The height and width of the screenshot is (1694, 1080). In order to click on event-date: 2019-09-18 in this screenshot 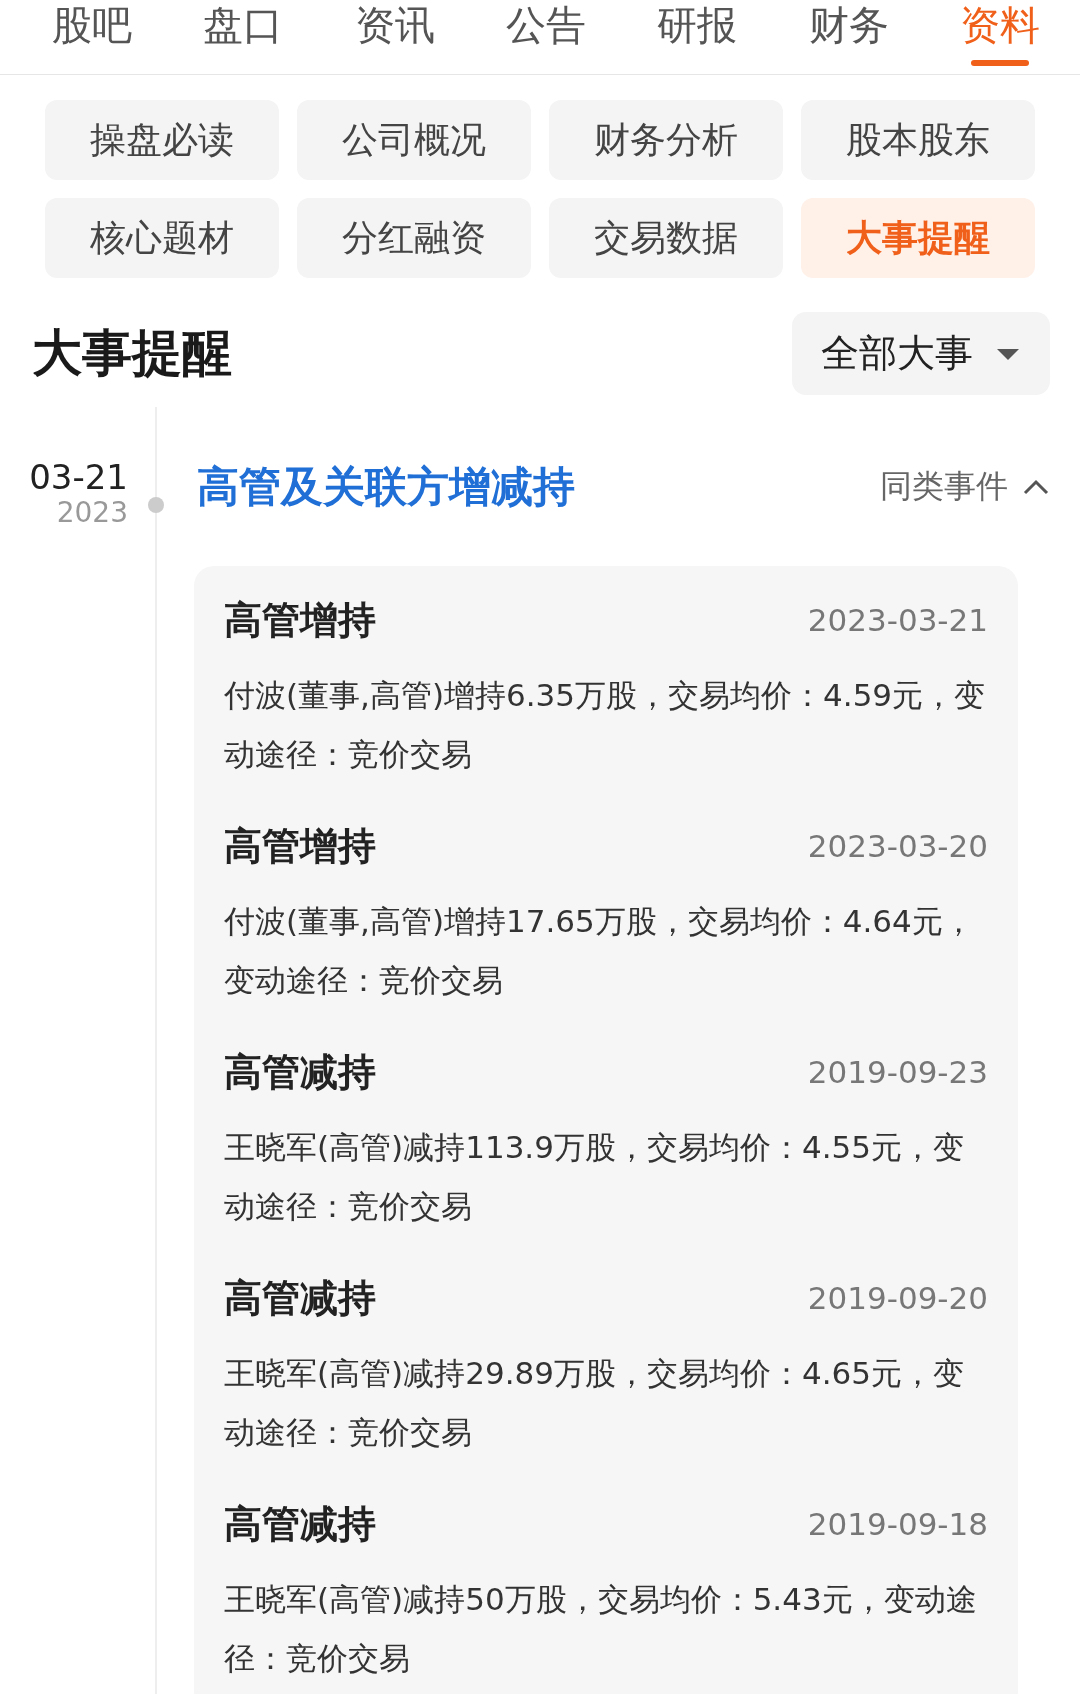, I will do `click(897, 1524)`.